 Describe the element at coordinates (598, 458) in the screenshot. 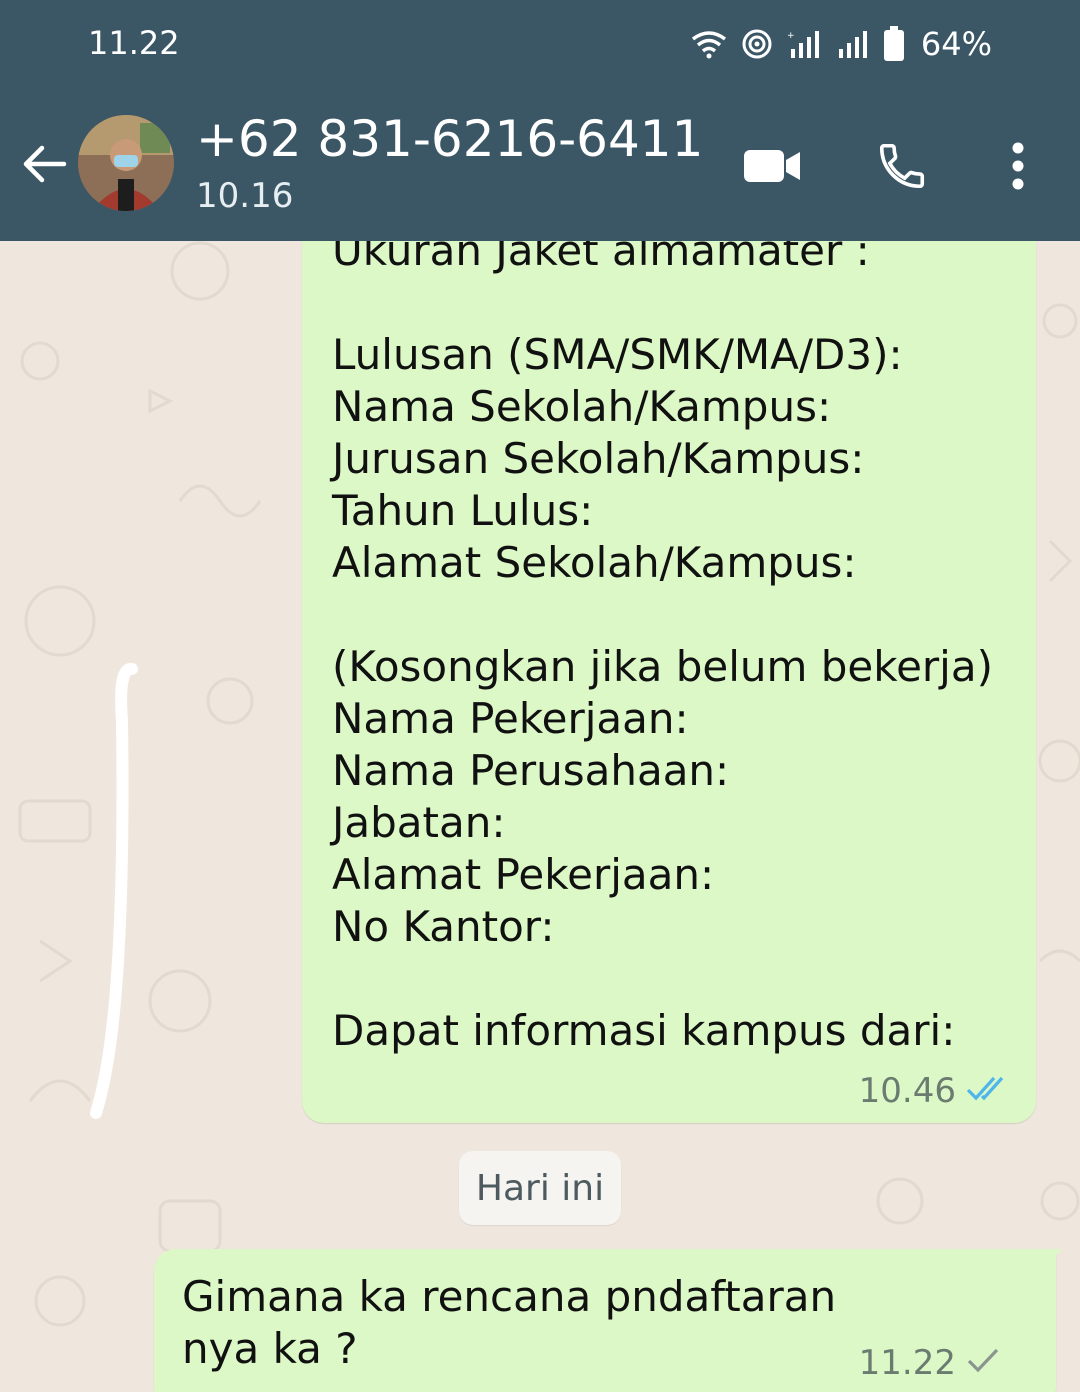

I see `message-line: Jurusan Sekolah/Kampus:` at that location.